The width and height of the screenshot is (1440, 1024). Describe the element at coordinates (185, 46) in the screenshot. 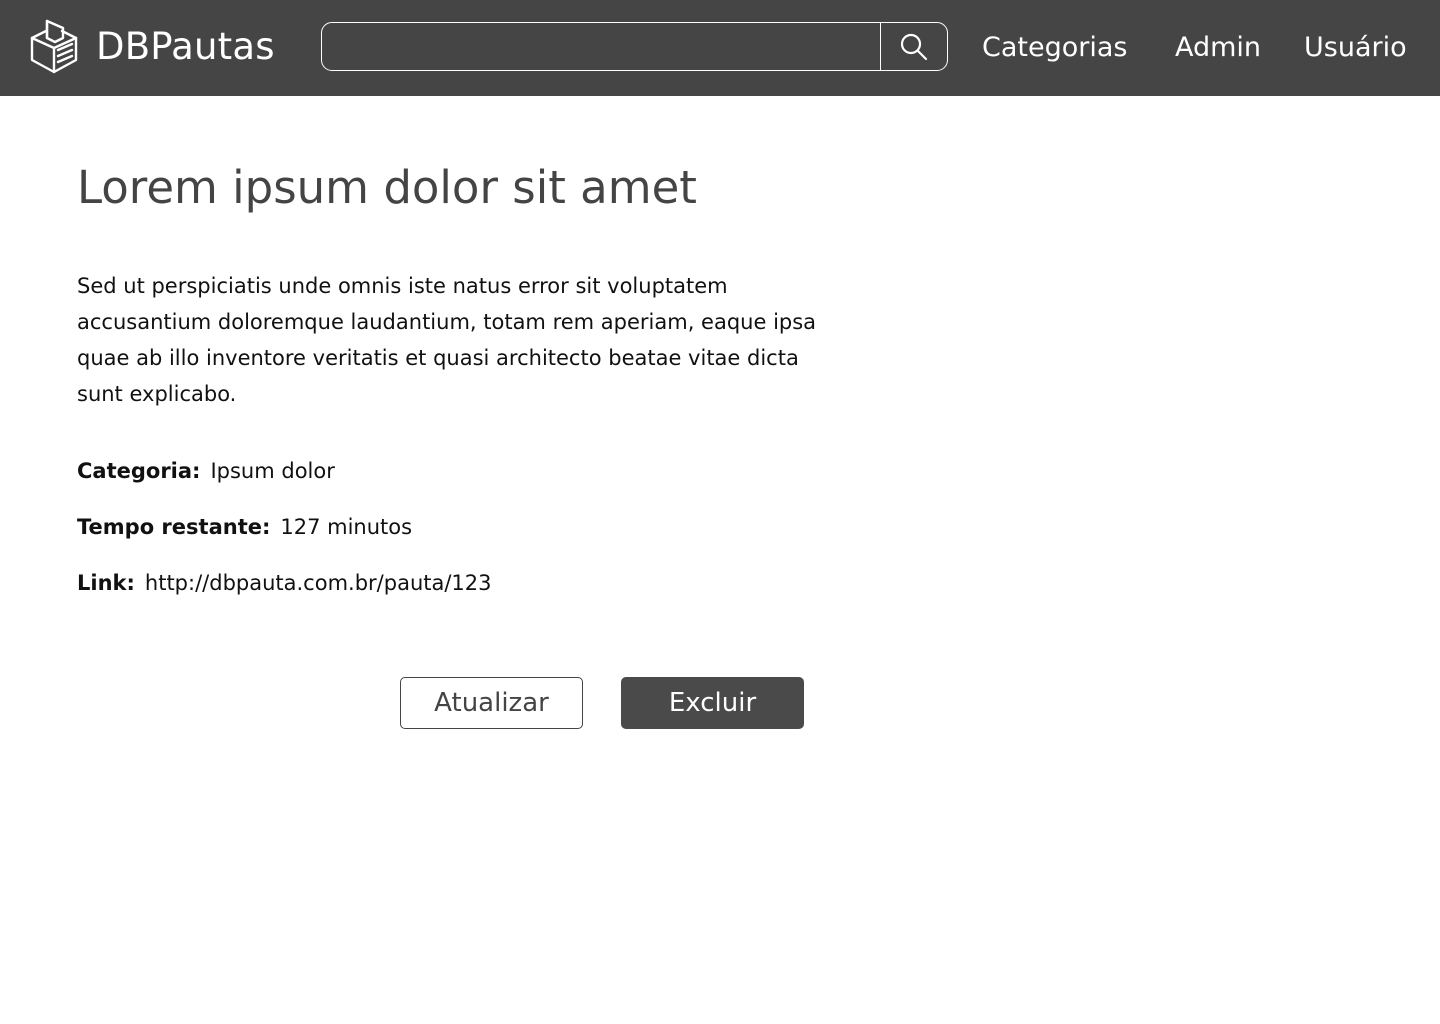

I see `brand-name: DBPautas` at that location.